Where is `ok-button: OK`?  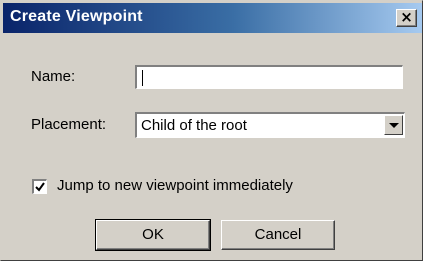 ok-button: OK is located at coordinates (153, 235).